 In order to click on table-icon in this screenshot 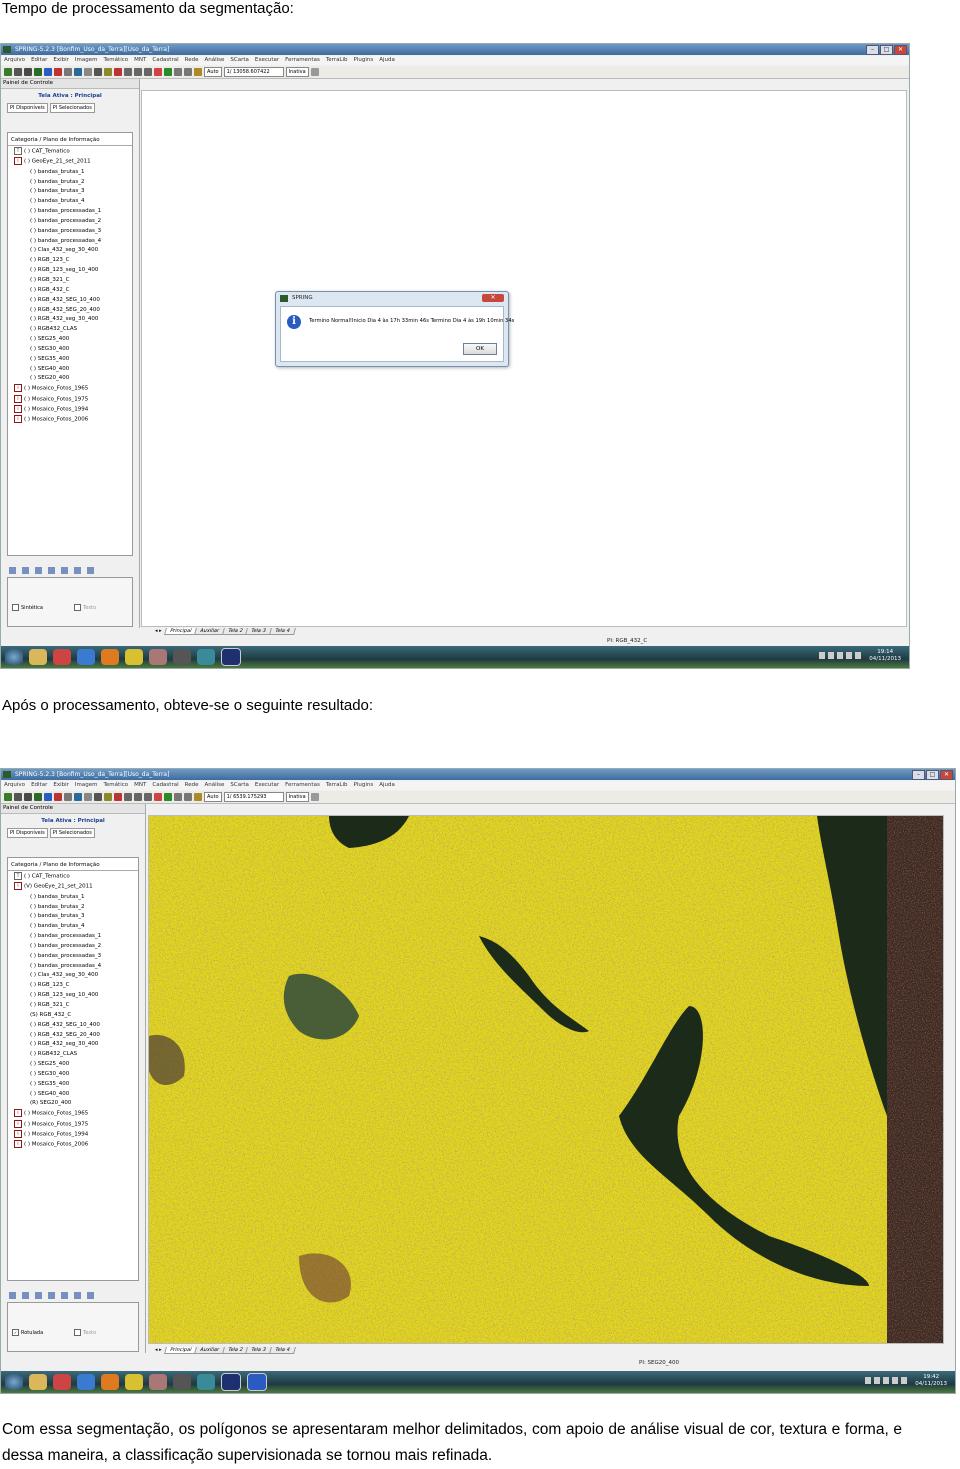, I will do `click(188, 72)`.